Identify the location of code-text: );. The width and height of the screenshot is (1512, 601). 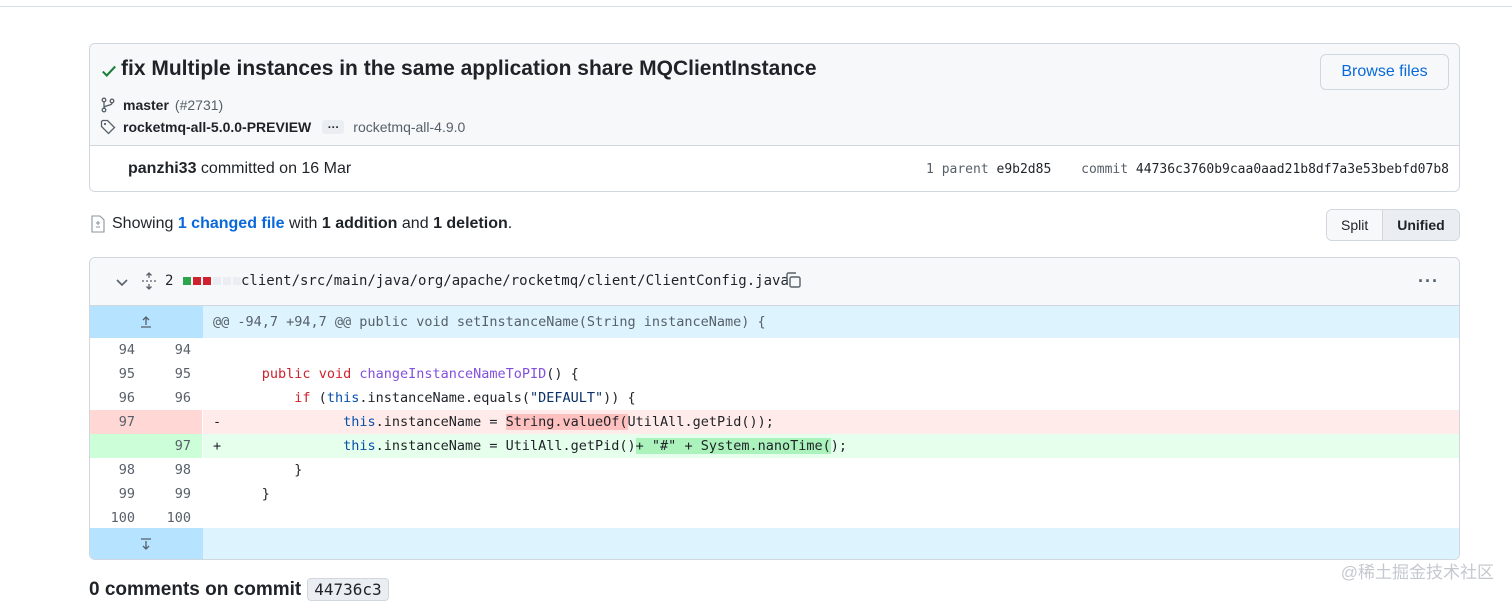
(839, 446).